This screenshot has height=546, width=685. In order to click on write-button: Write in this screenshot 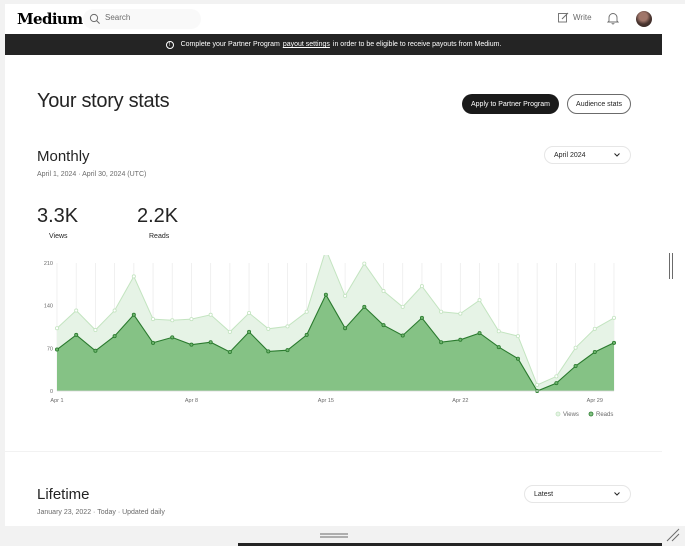, I will do `click(575, 17)`.